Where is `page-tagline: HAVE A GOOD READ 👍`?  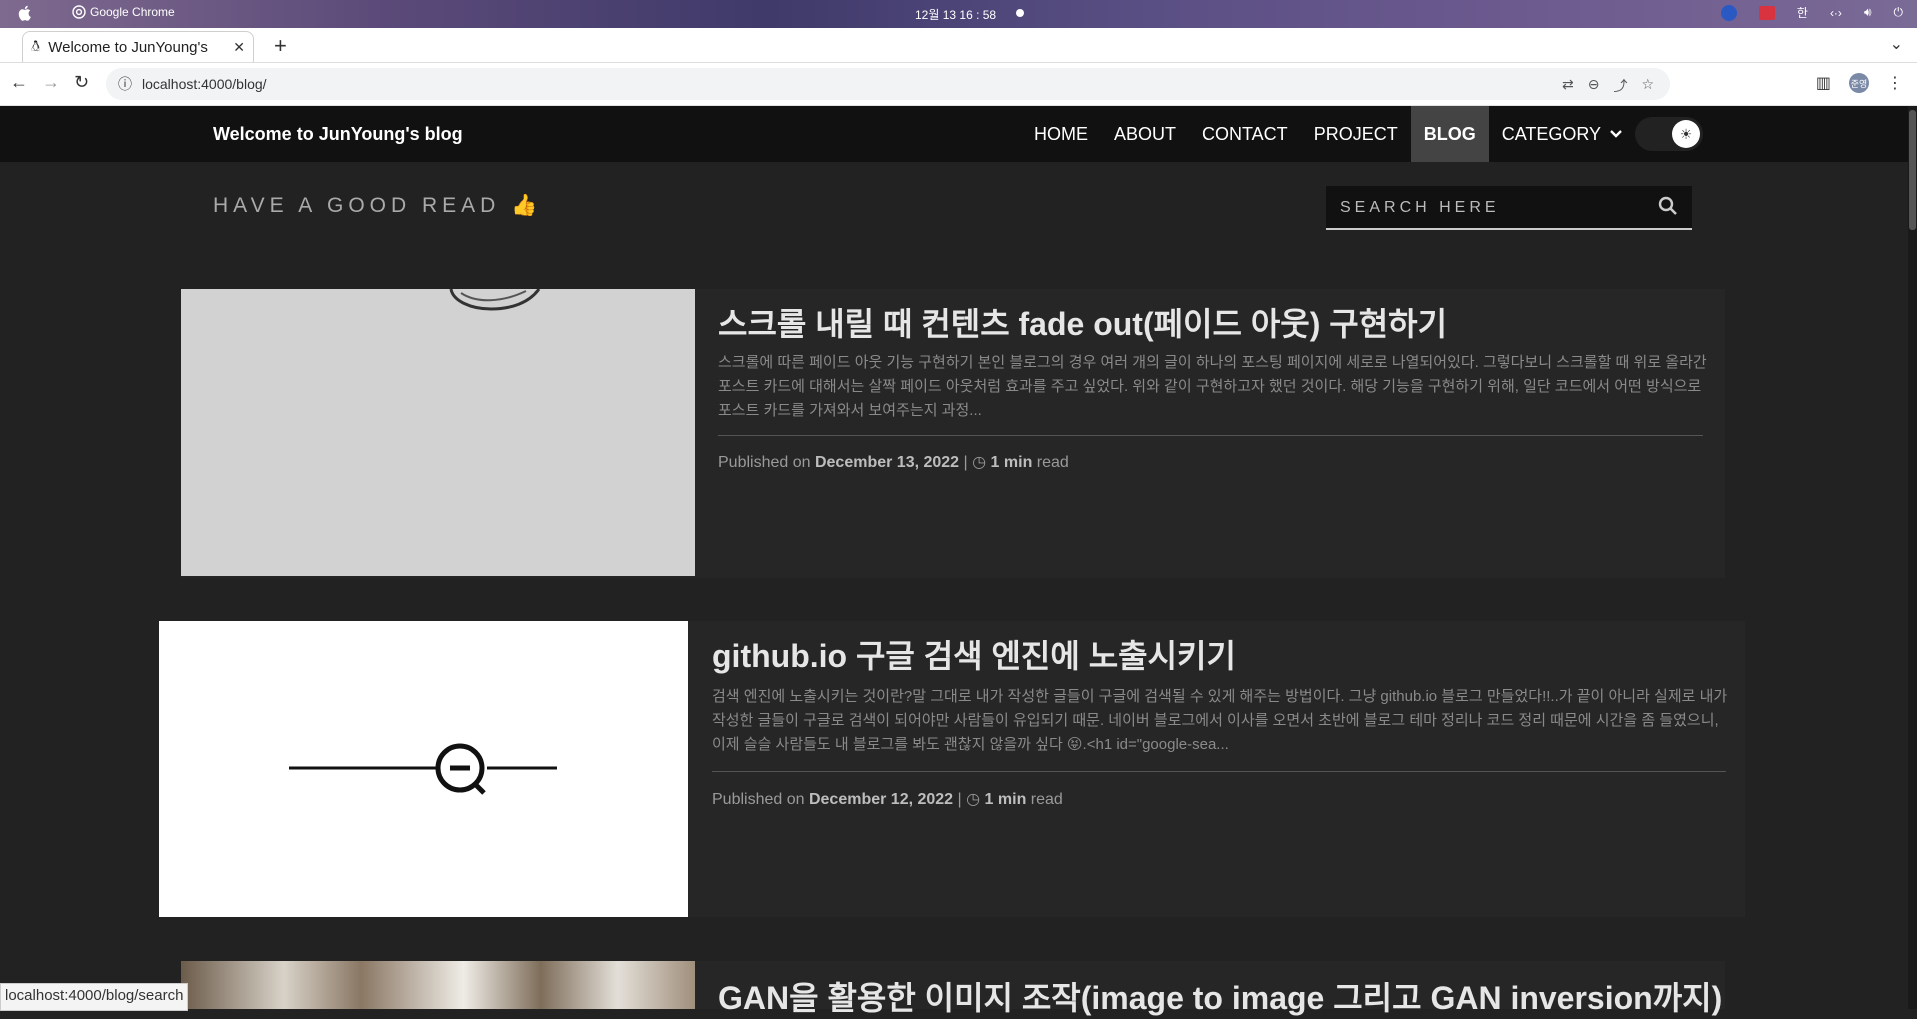
page-tagline: HAVE A GOOD READ 👍 is located at coordinates (378, 205).